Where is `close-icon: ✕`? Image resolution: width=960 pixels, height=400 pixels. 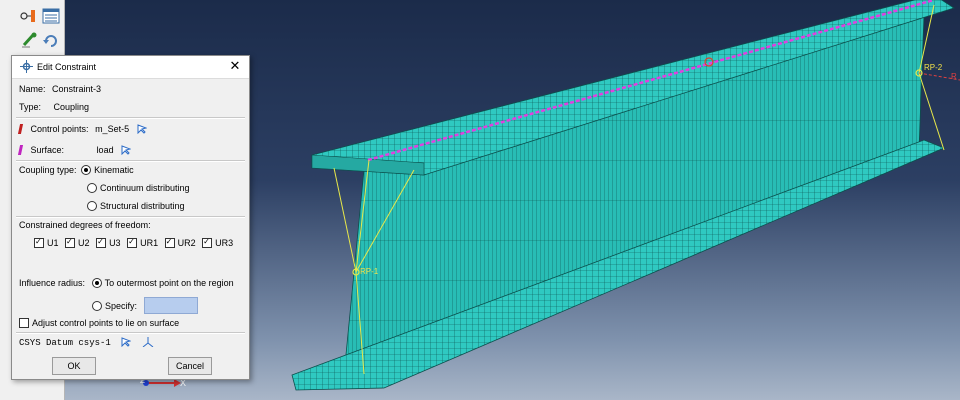 close-icon: ✕ is located at coordinates (235, 66).